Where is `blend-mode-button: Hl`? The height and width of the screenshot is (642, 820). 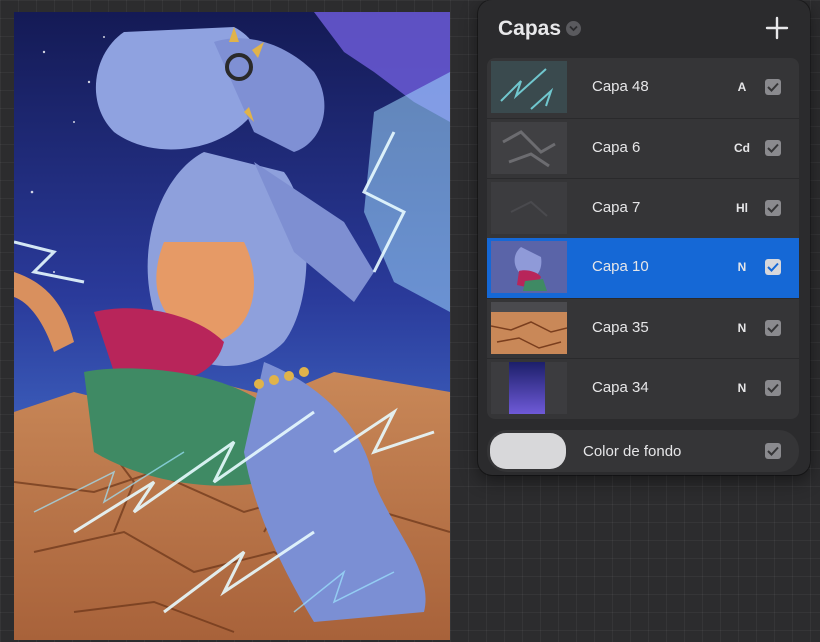 blend-mode-button: Hl is located at coordinates (742, 208).